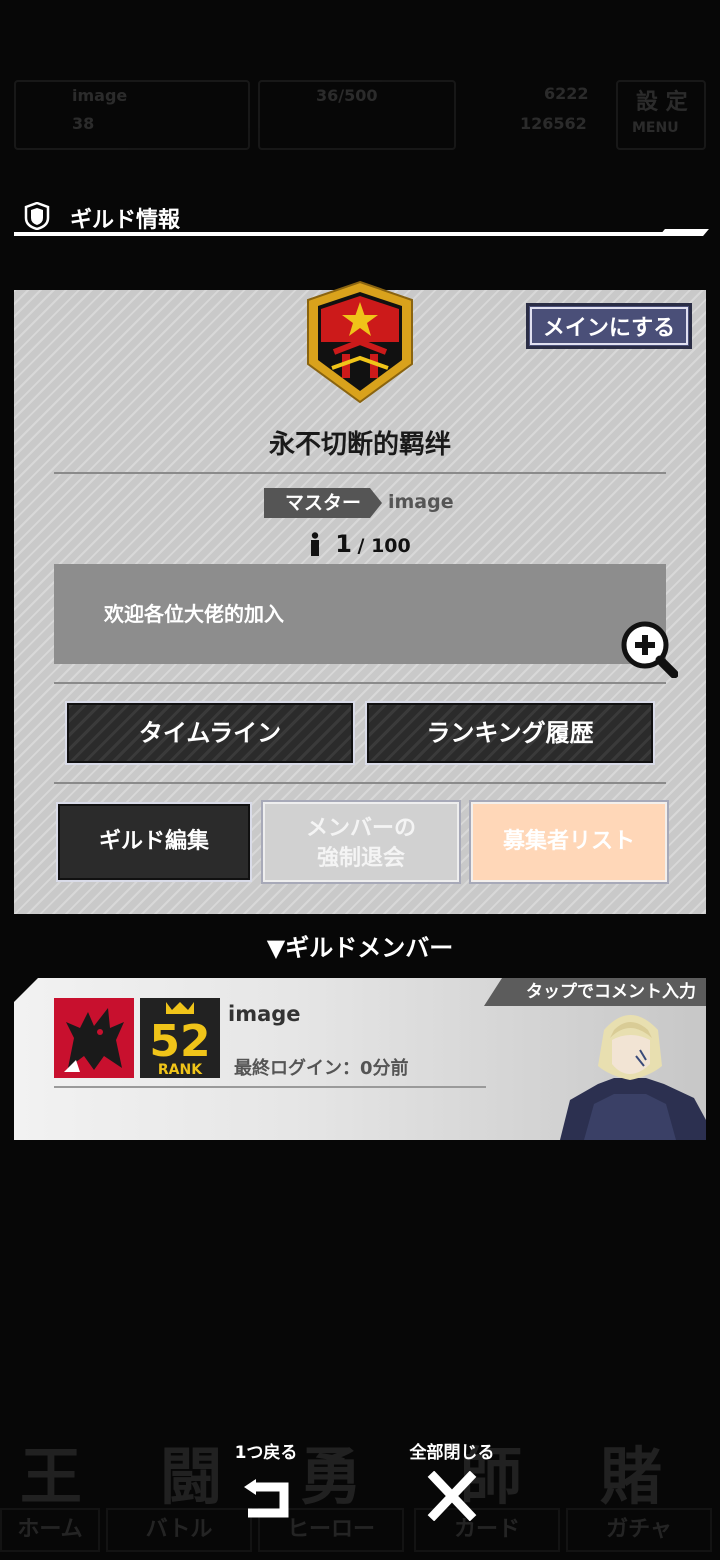  What do you see at coordinates (343, 544) in the screenshot?
I see `member-count-current: 1` at bounding box center [343, 544].